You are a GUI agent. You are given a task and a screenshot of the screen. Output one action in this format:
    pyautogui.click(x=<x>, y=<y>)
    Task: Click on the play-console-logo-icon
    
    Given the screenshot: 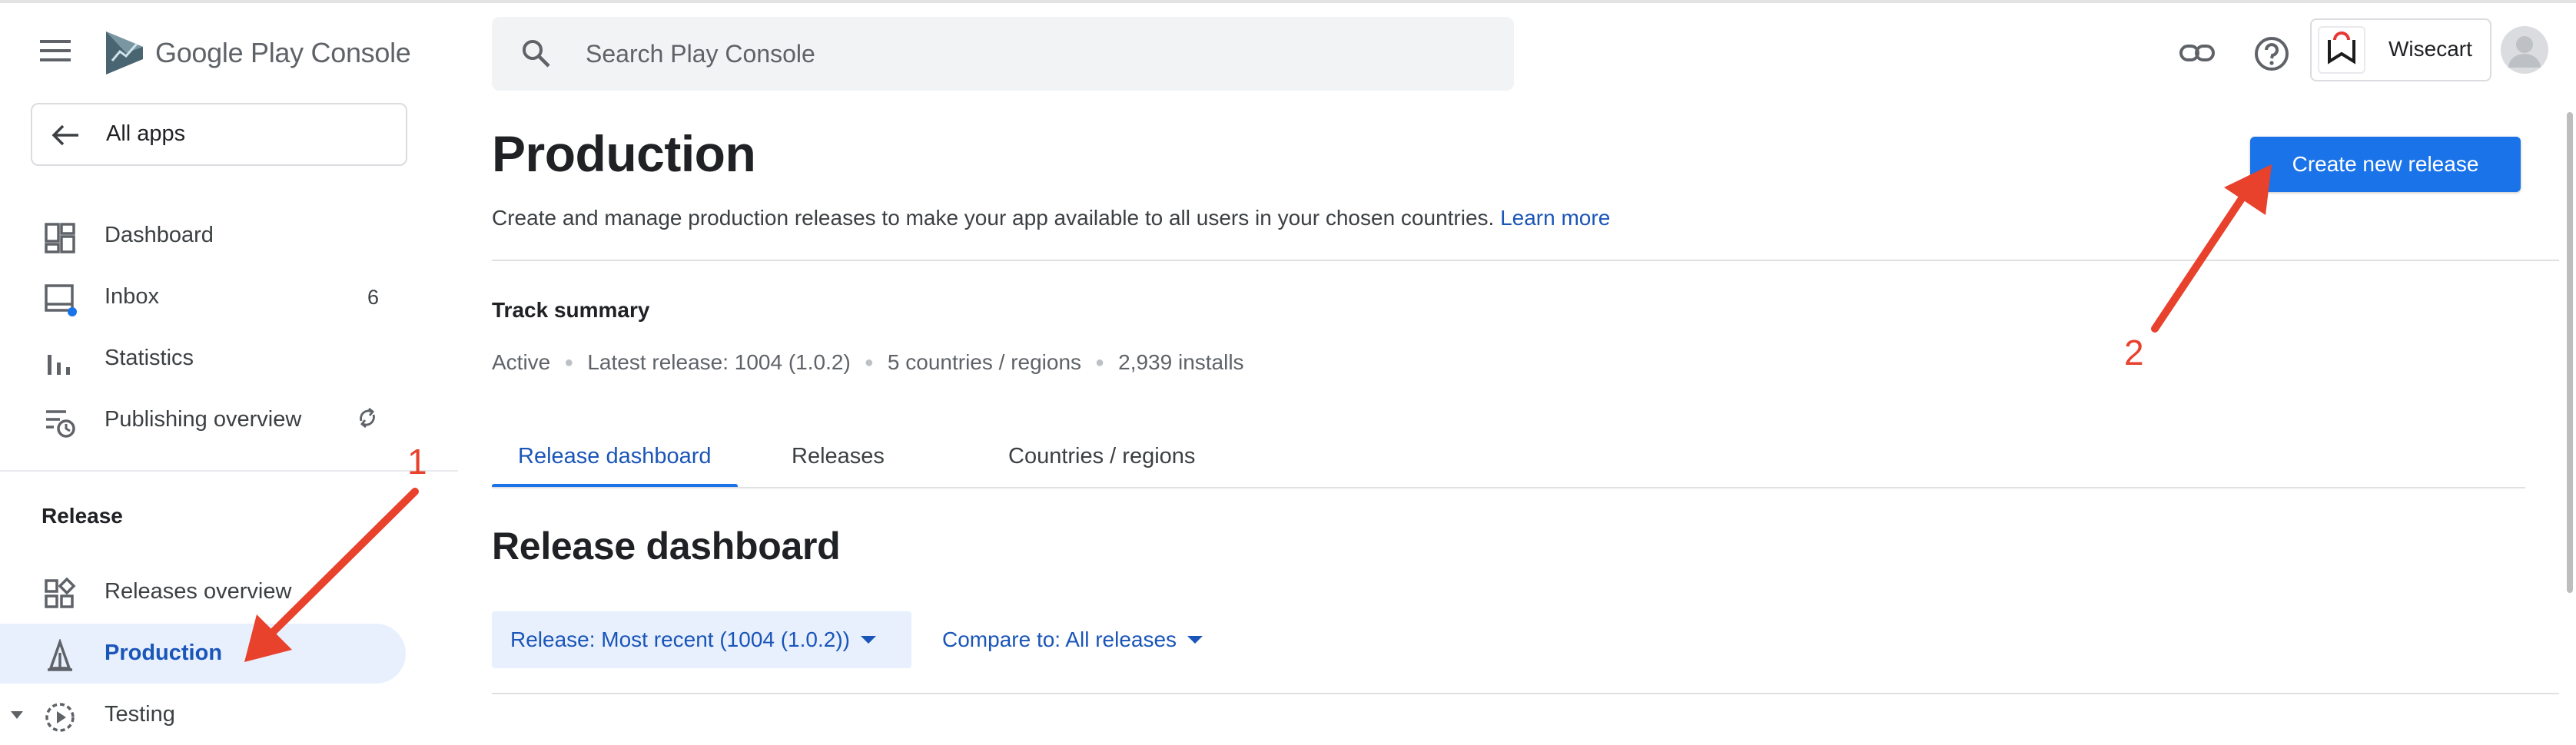 What is the action you would take?
    pyautogui.click(x=124, y=52)
    